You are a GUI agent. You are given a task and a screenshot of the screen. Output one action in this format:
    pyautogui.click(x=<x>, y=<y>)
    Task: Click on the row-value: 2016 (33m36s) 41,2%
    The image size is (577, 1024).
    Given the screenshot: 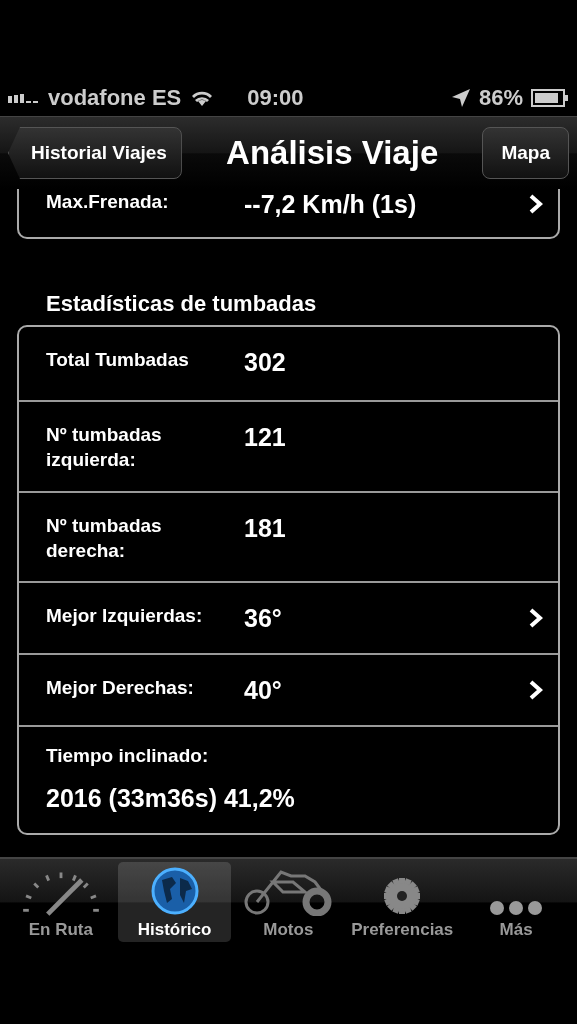 What is the action you would take?
    pyautogui.click(x=171, y=799)
    